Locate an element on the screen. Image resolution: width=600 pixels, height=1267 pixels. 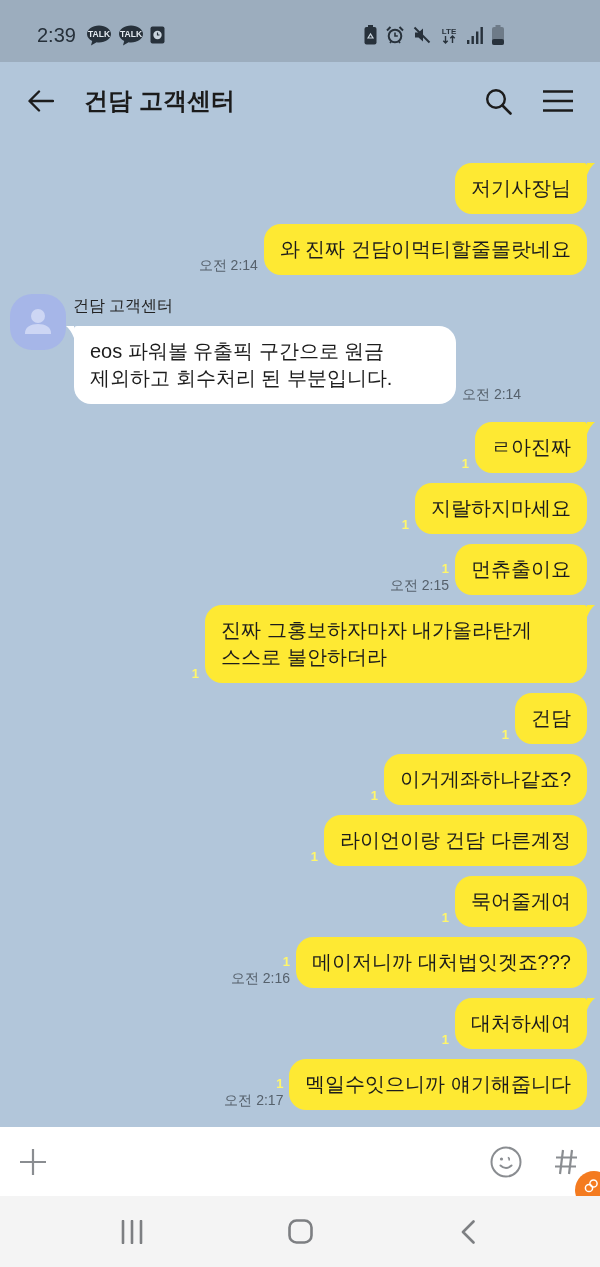
clock-notification-icon is located at coordinates (157, 35).